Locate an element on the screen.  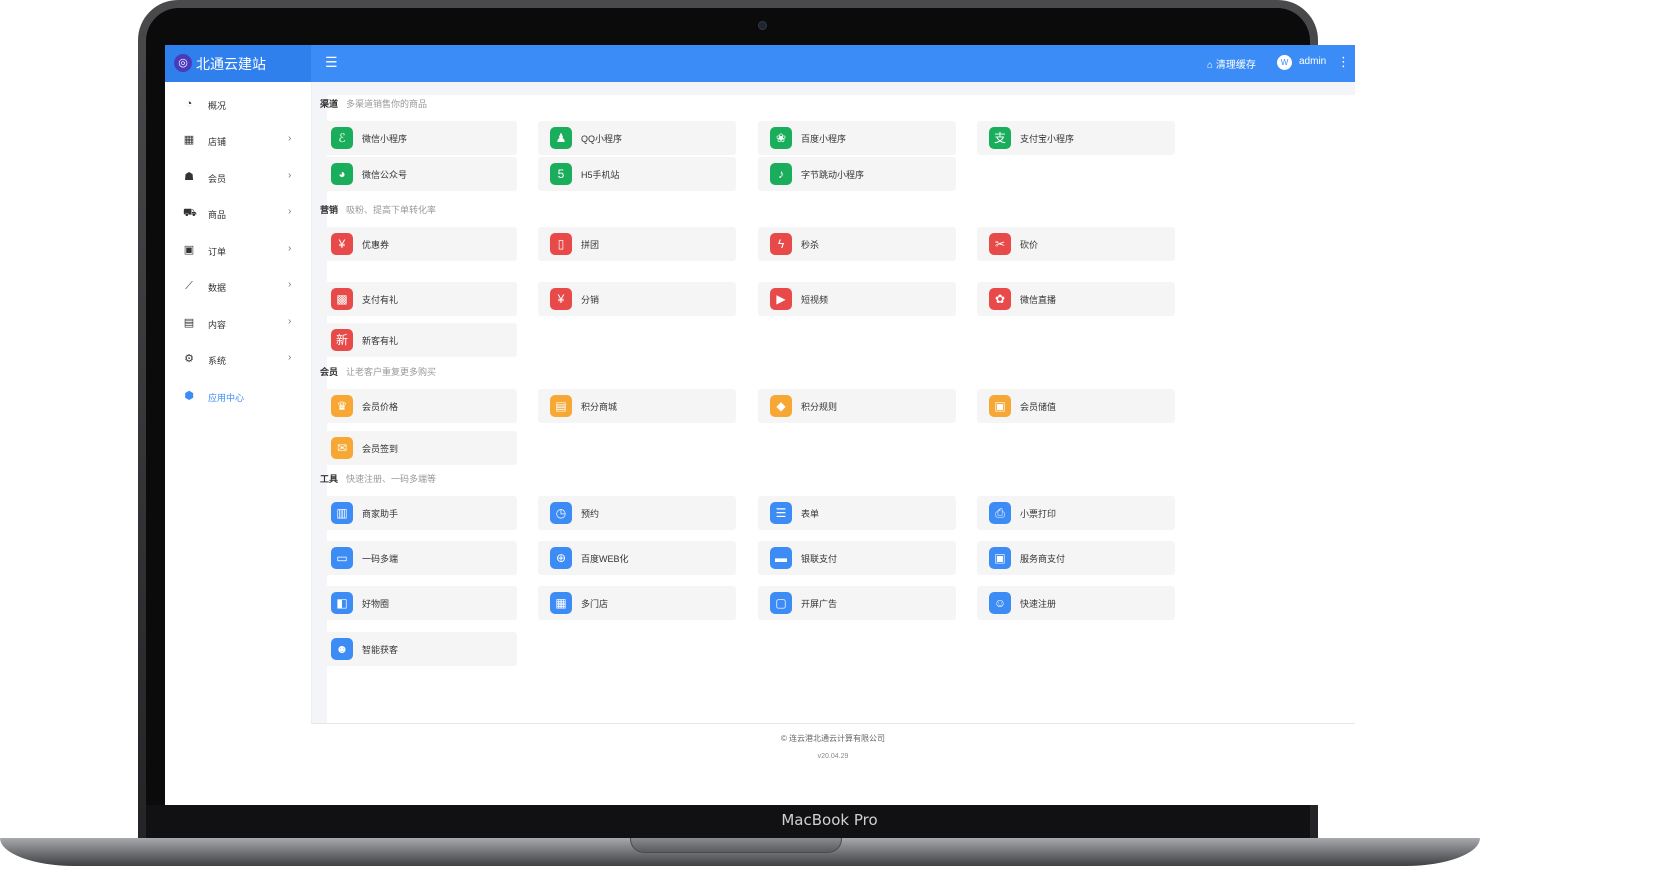
app-card: ✂ 砍价 is located at coordinates (1076, 244).